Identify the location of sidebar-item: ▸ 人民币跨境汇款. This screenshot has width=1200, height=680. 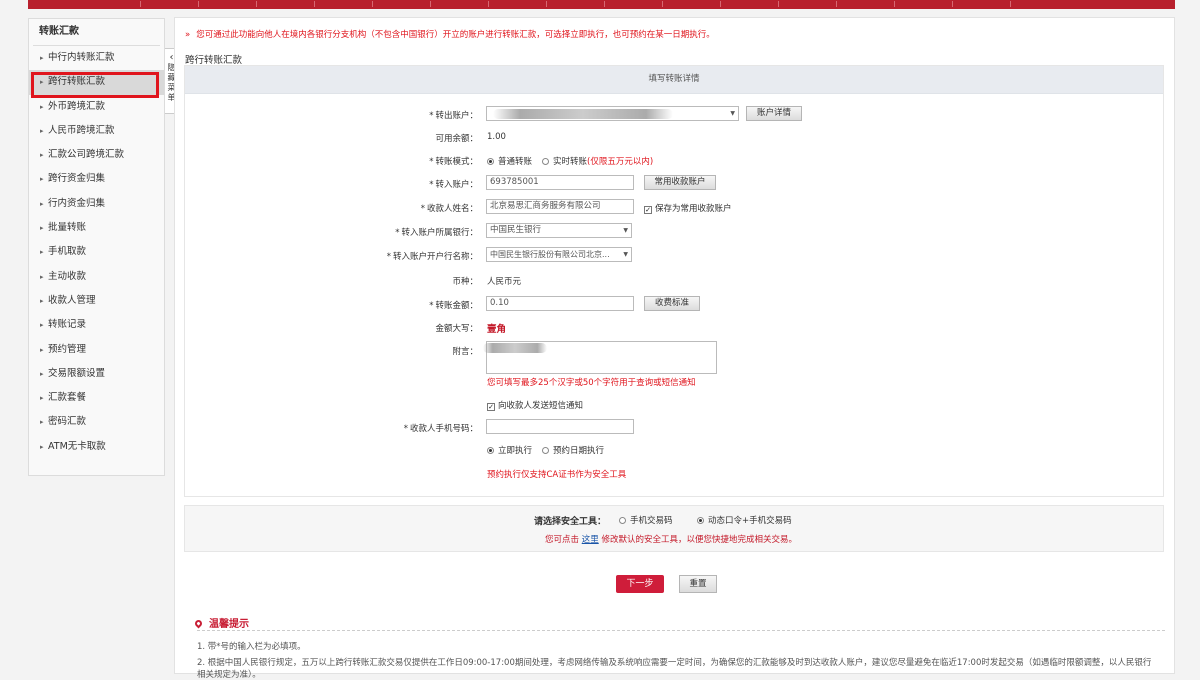
(96, 131).